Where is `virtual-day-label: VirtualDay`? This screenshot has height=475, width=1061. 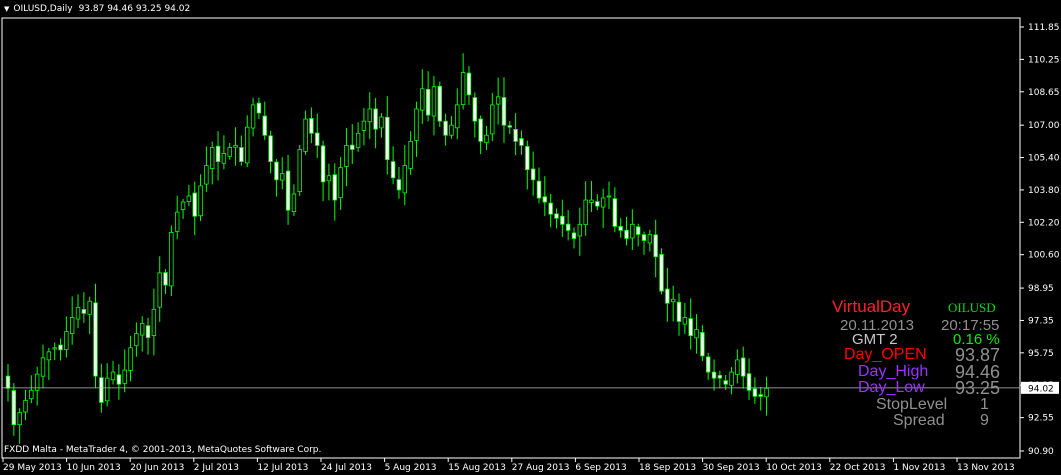
virtual-day-label: VirtualDay is located at coordinates (871, 306).